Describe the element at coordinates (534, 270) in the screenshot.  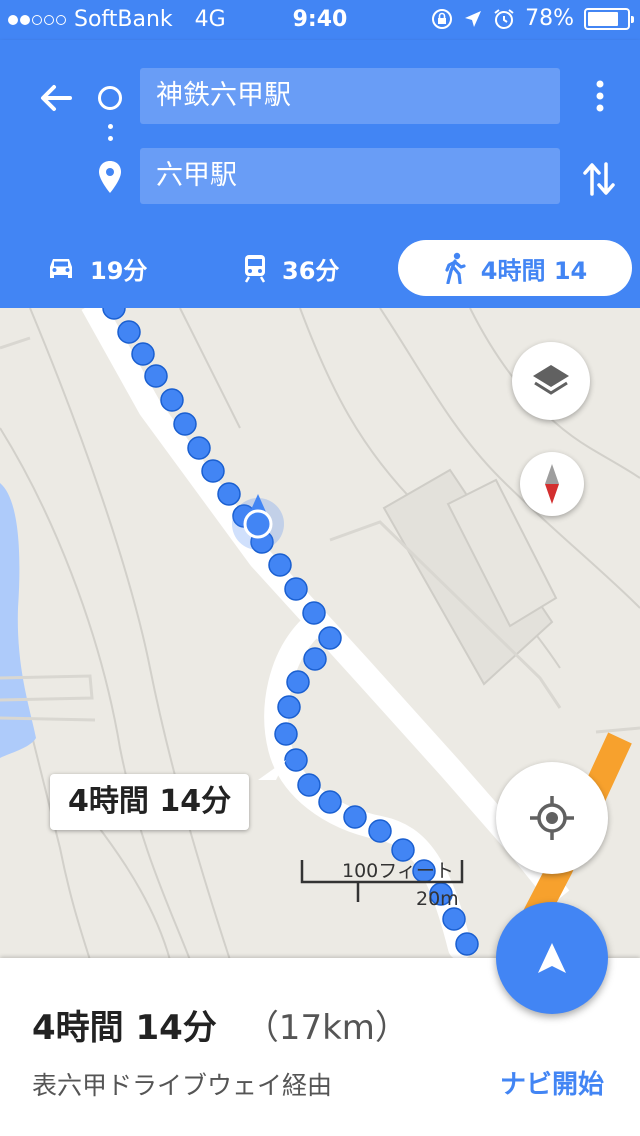
I see `walk-duration: 4時間 14` at that location.